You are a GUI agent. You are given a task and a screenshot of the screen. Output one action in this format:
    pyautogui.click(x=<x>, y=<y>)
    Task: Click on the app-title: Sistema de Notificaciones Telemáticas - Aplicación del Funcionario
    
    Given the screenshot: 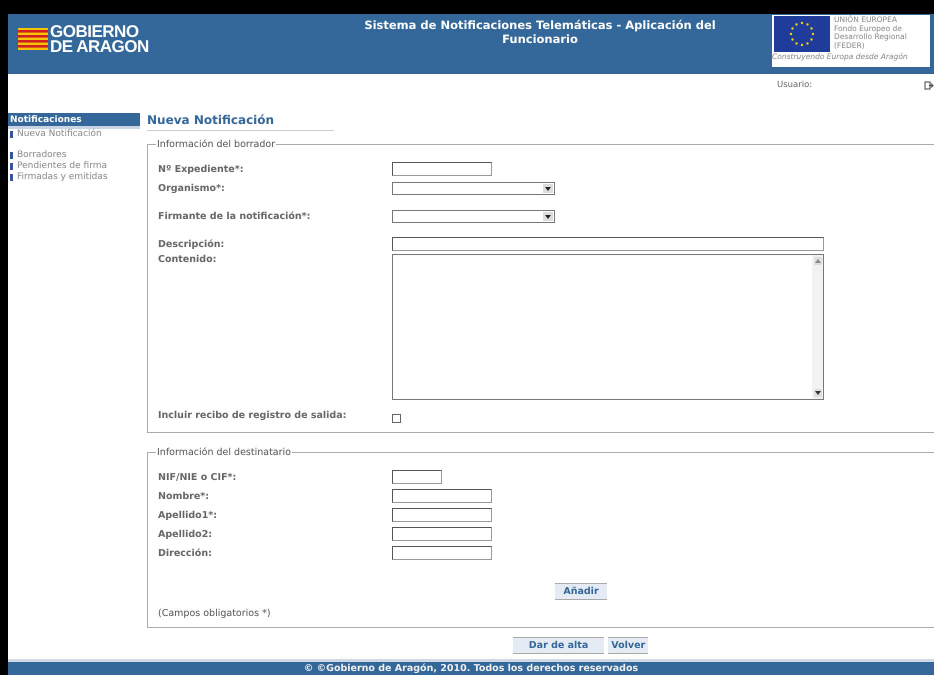 What is the action you would take?
    pyautogui.click(x=540, y=32)
    